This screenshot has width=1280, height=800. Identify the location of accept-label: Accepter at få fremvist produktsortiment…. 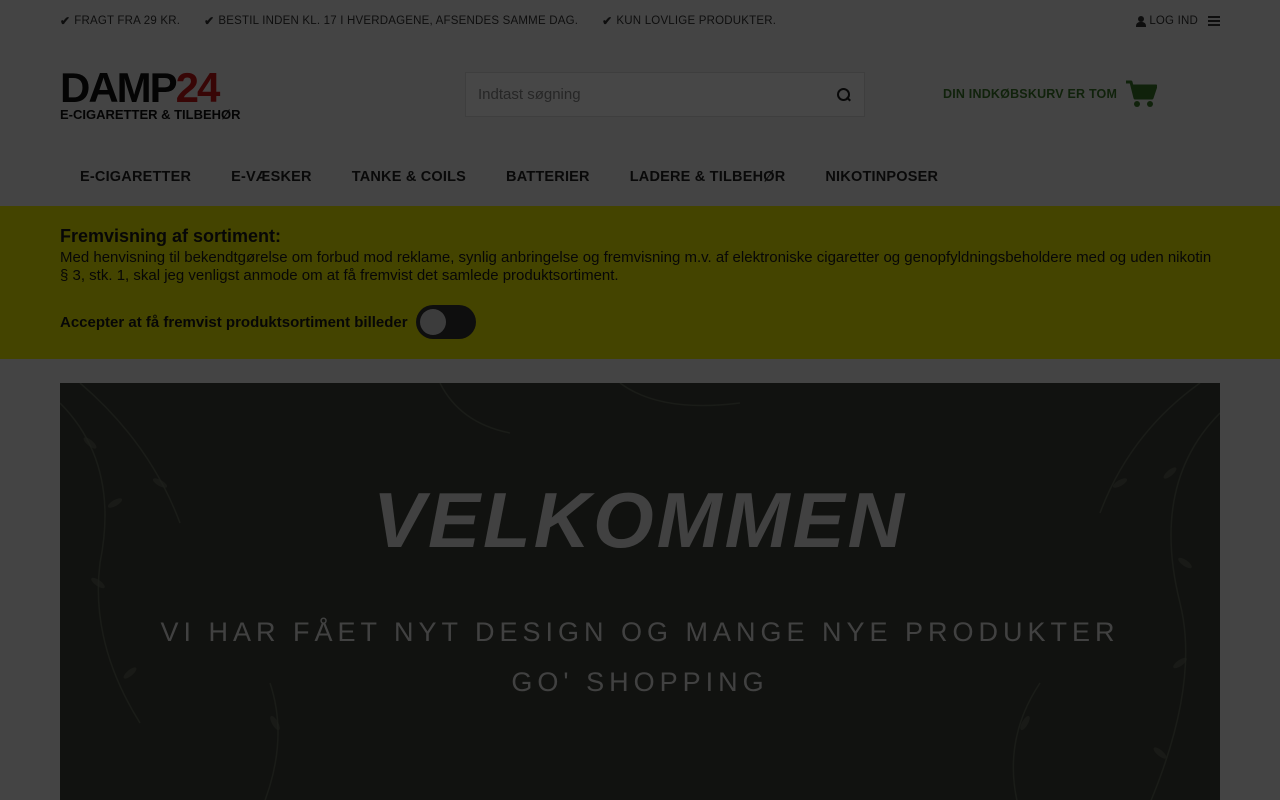
(234, 322).